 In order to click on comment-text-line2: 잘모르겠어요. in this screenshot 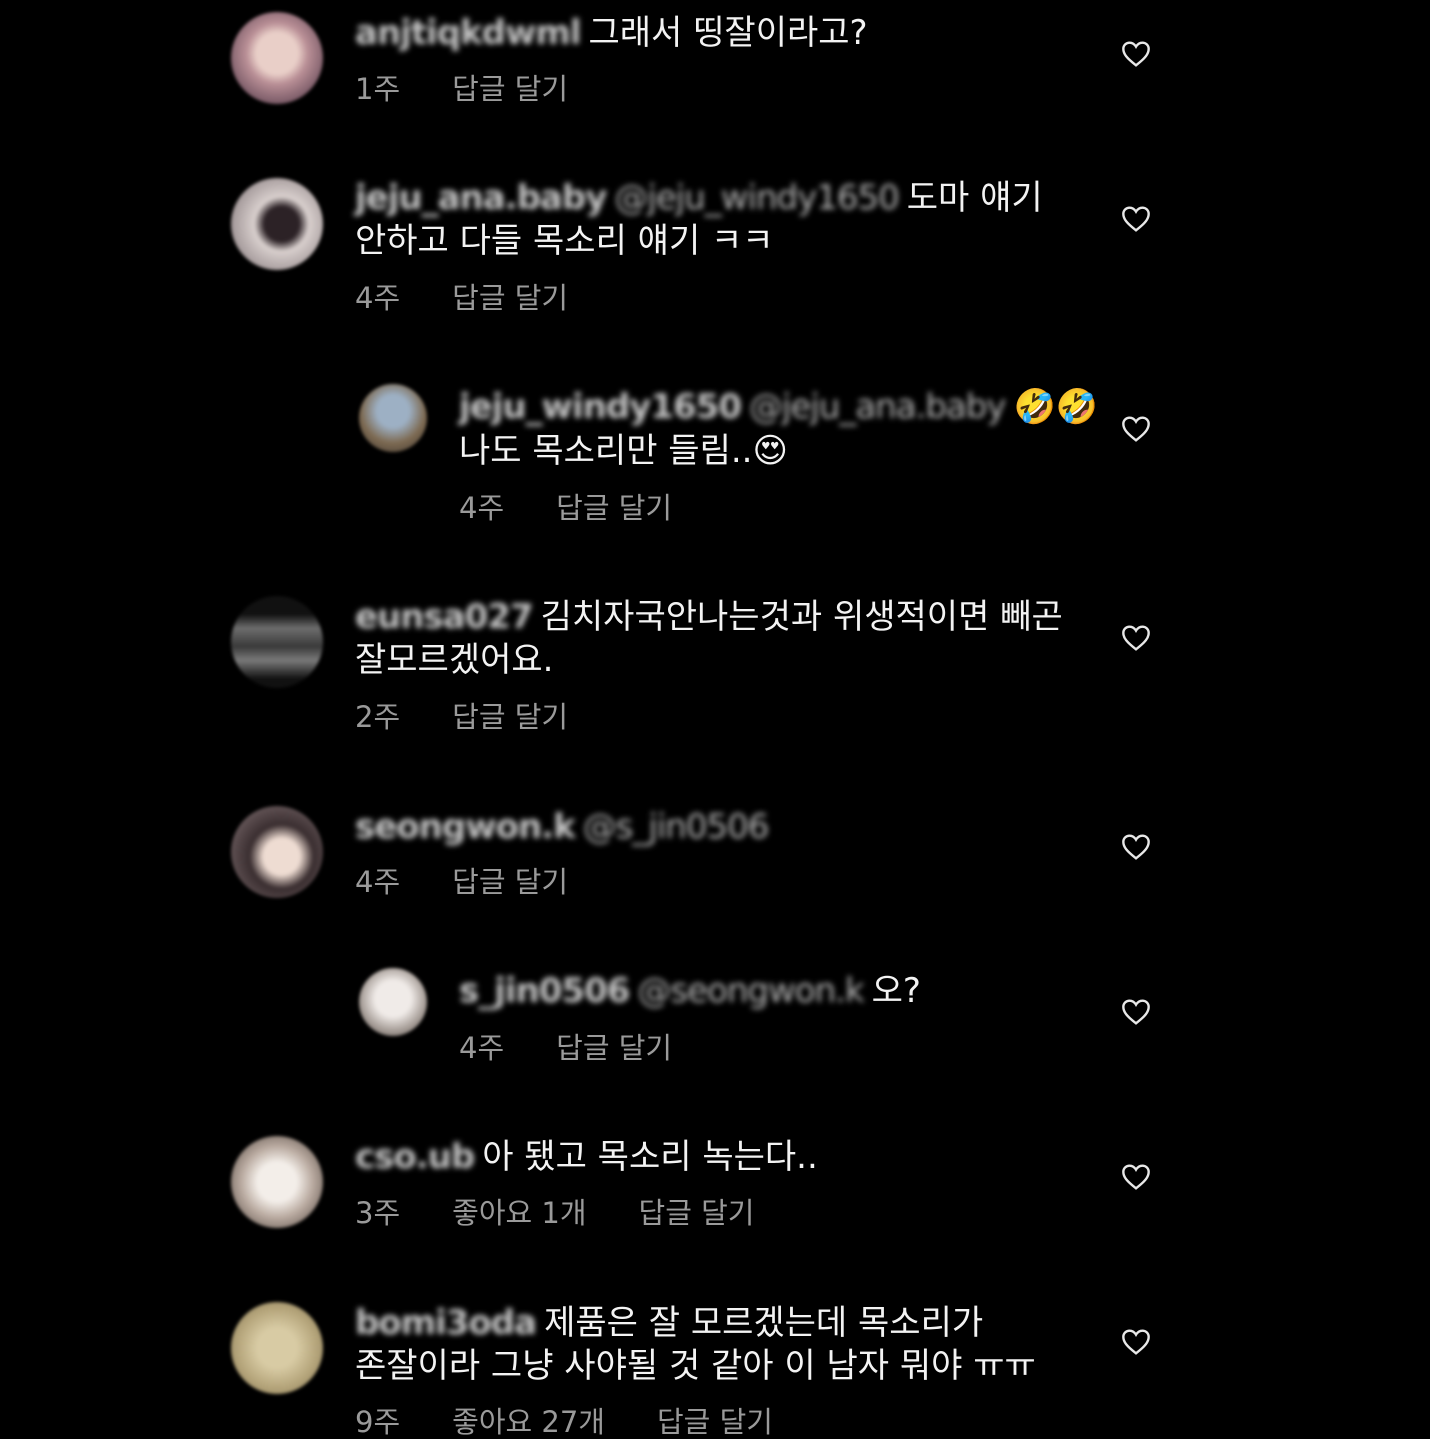, I will do `click(454, 660)`.